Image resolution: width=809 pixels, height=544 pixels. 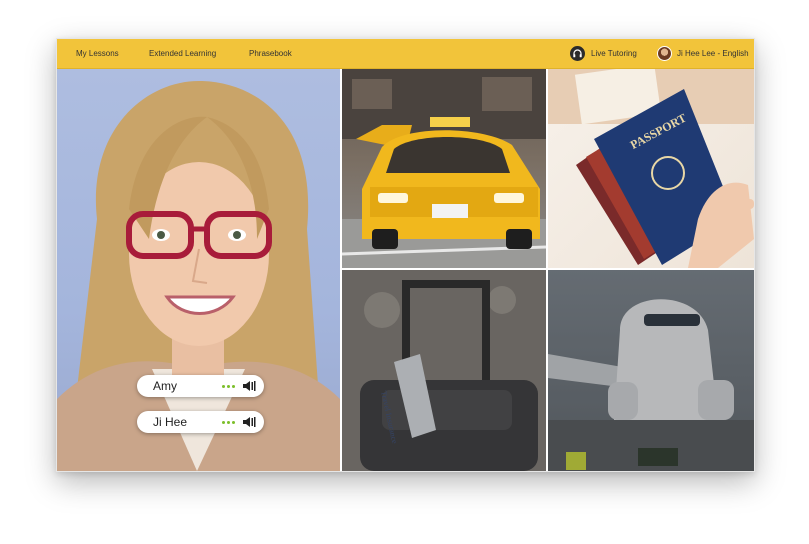 What do you see at coordinates (713, 53) in the screenshot?
I see `user-menu-label: Ji Hee Lee - English` at bounding box center [713, 53].